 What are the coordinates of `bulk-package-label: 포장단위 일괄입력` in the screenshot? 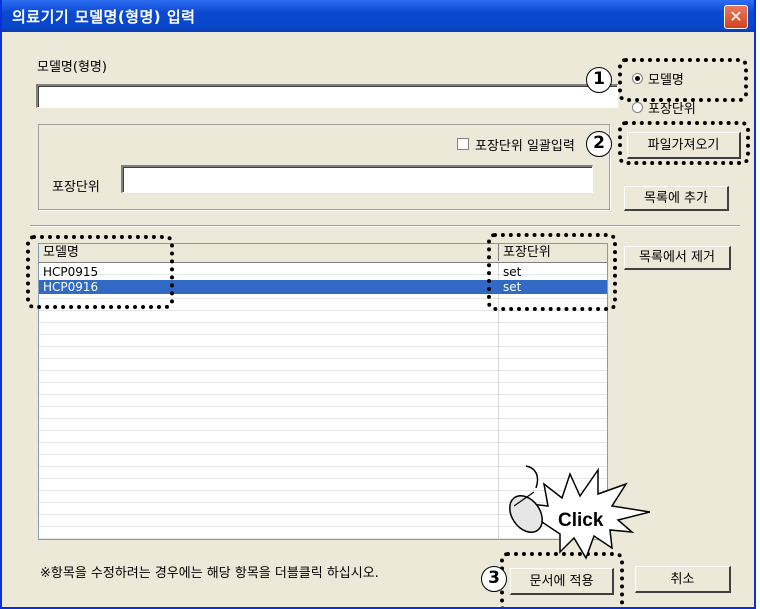 It's located at (525, 146).